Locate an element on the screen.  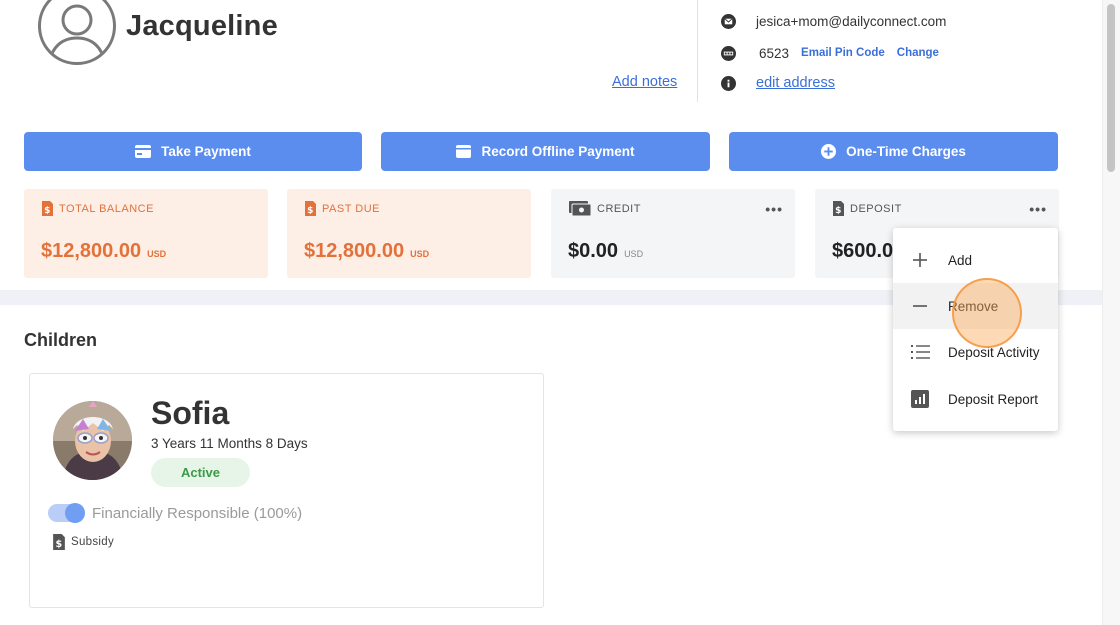
wallet-icon is located at coordinates (464, 151).